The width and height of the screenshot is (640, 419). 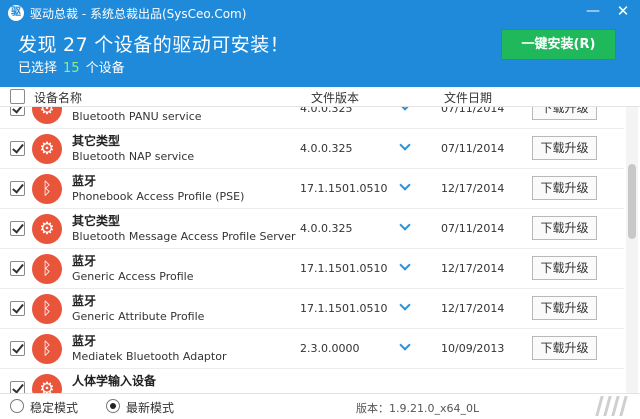 What do you see at coordinates (16, 13) in the screenshot?
I see `app-logo-icon: 驱` at bounding box center [16, 13].